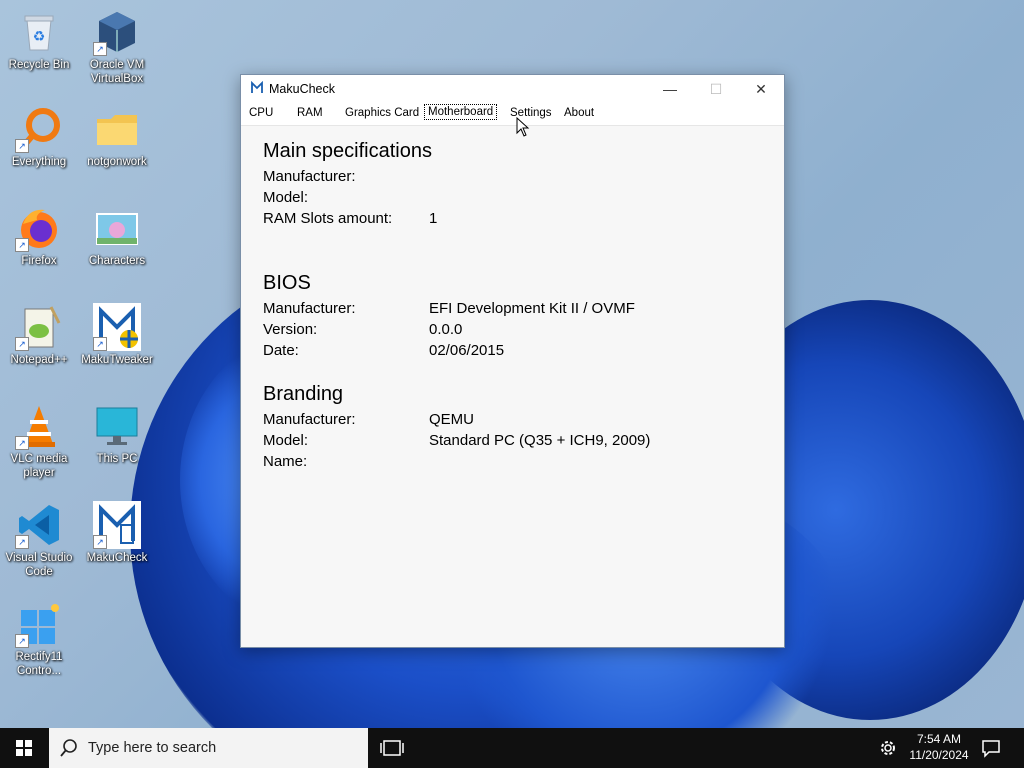  What do you see at coordinates (302, 89) in the screenshot?
I see `window-title: MakuCheck` at bounding box center [302, 89].